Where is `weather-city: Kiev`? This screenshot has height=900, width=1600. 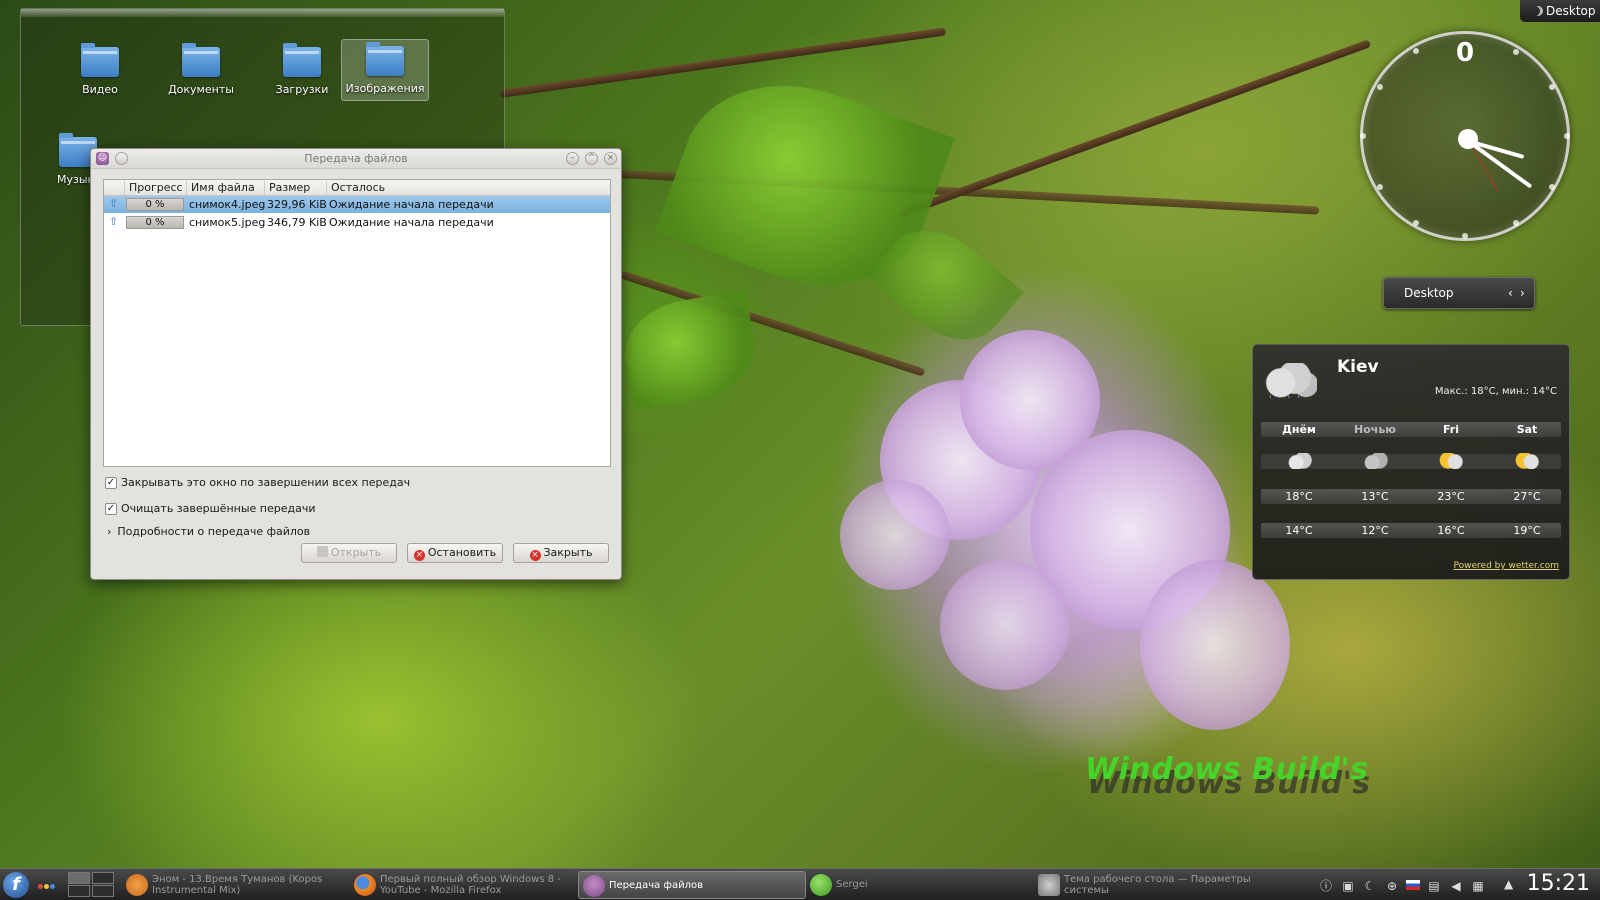 weather-city: Kiev is located at coordinates (1358, 367).